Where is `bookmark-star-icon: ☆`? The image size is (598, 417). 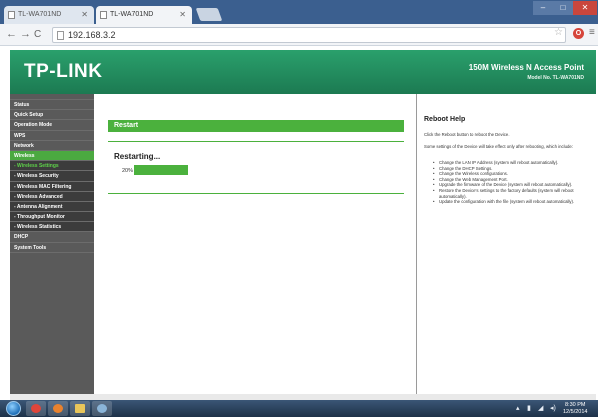 bookmark-star-icon: ☆ is located at coordinates (558, 32).